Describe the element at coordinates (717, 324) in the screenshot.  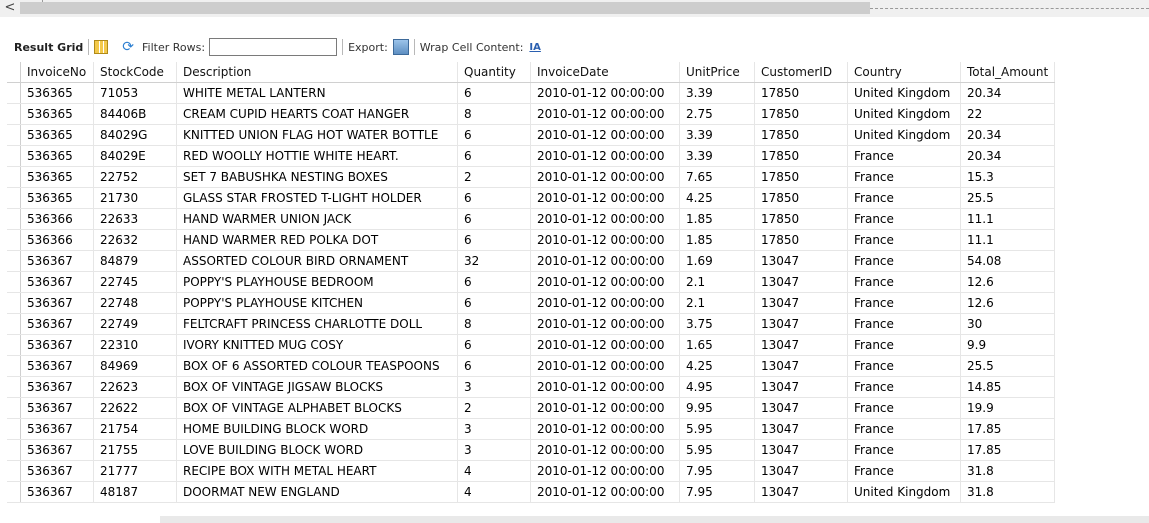
I see `table-cell: 3.75` at that location.